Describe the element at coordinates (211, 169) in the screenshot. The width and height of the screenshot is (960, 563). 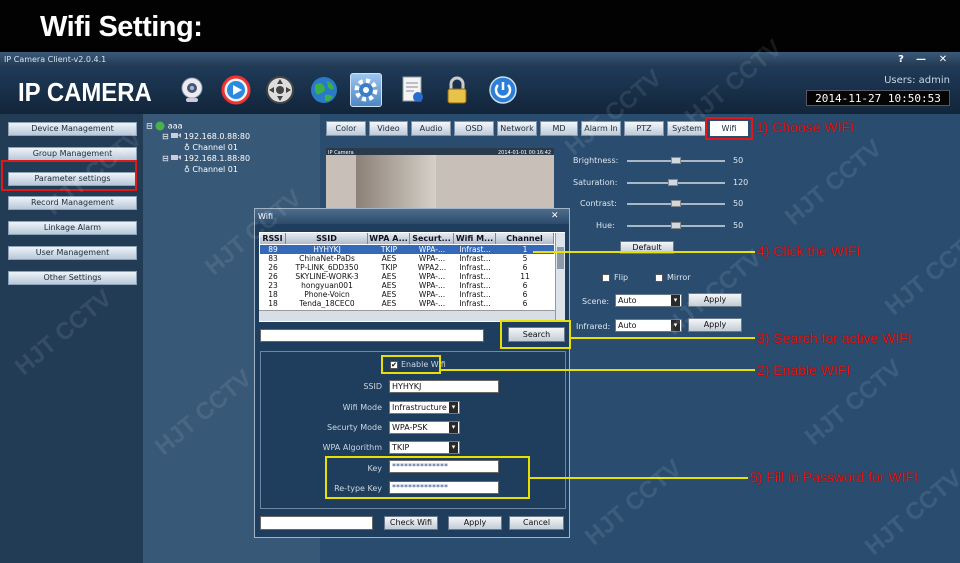
I see `tree-channel-2: ♁ Channel 01` at that location.